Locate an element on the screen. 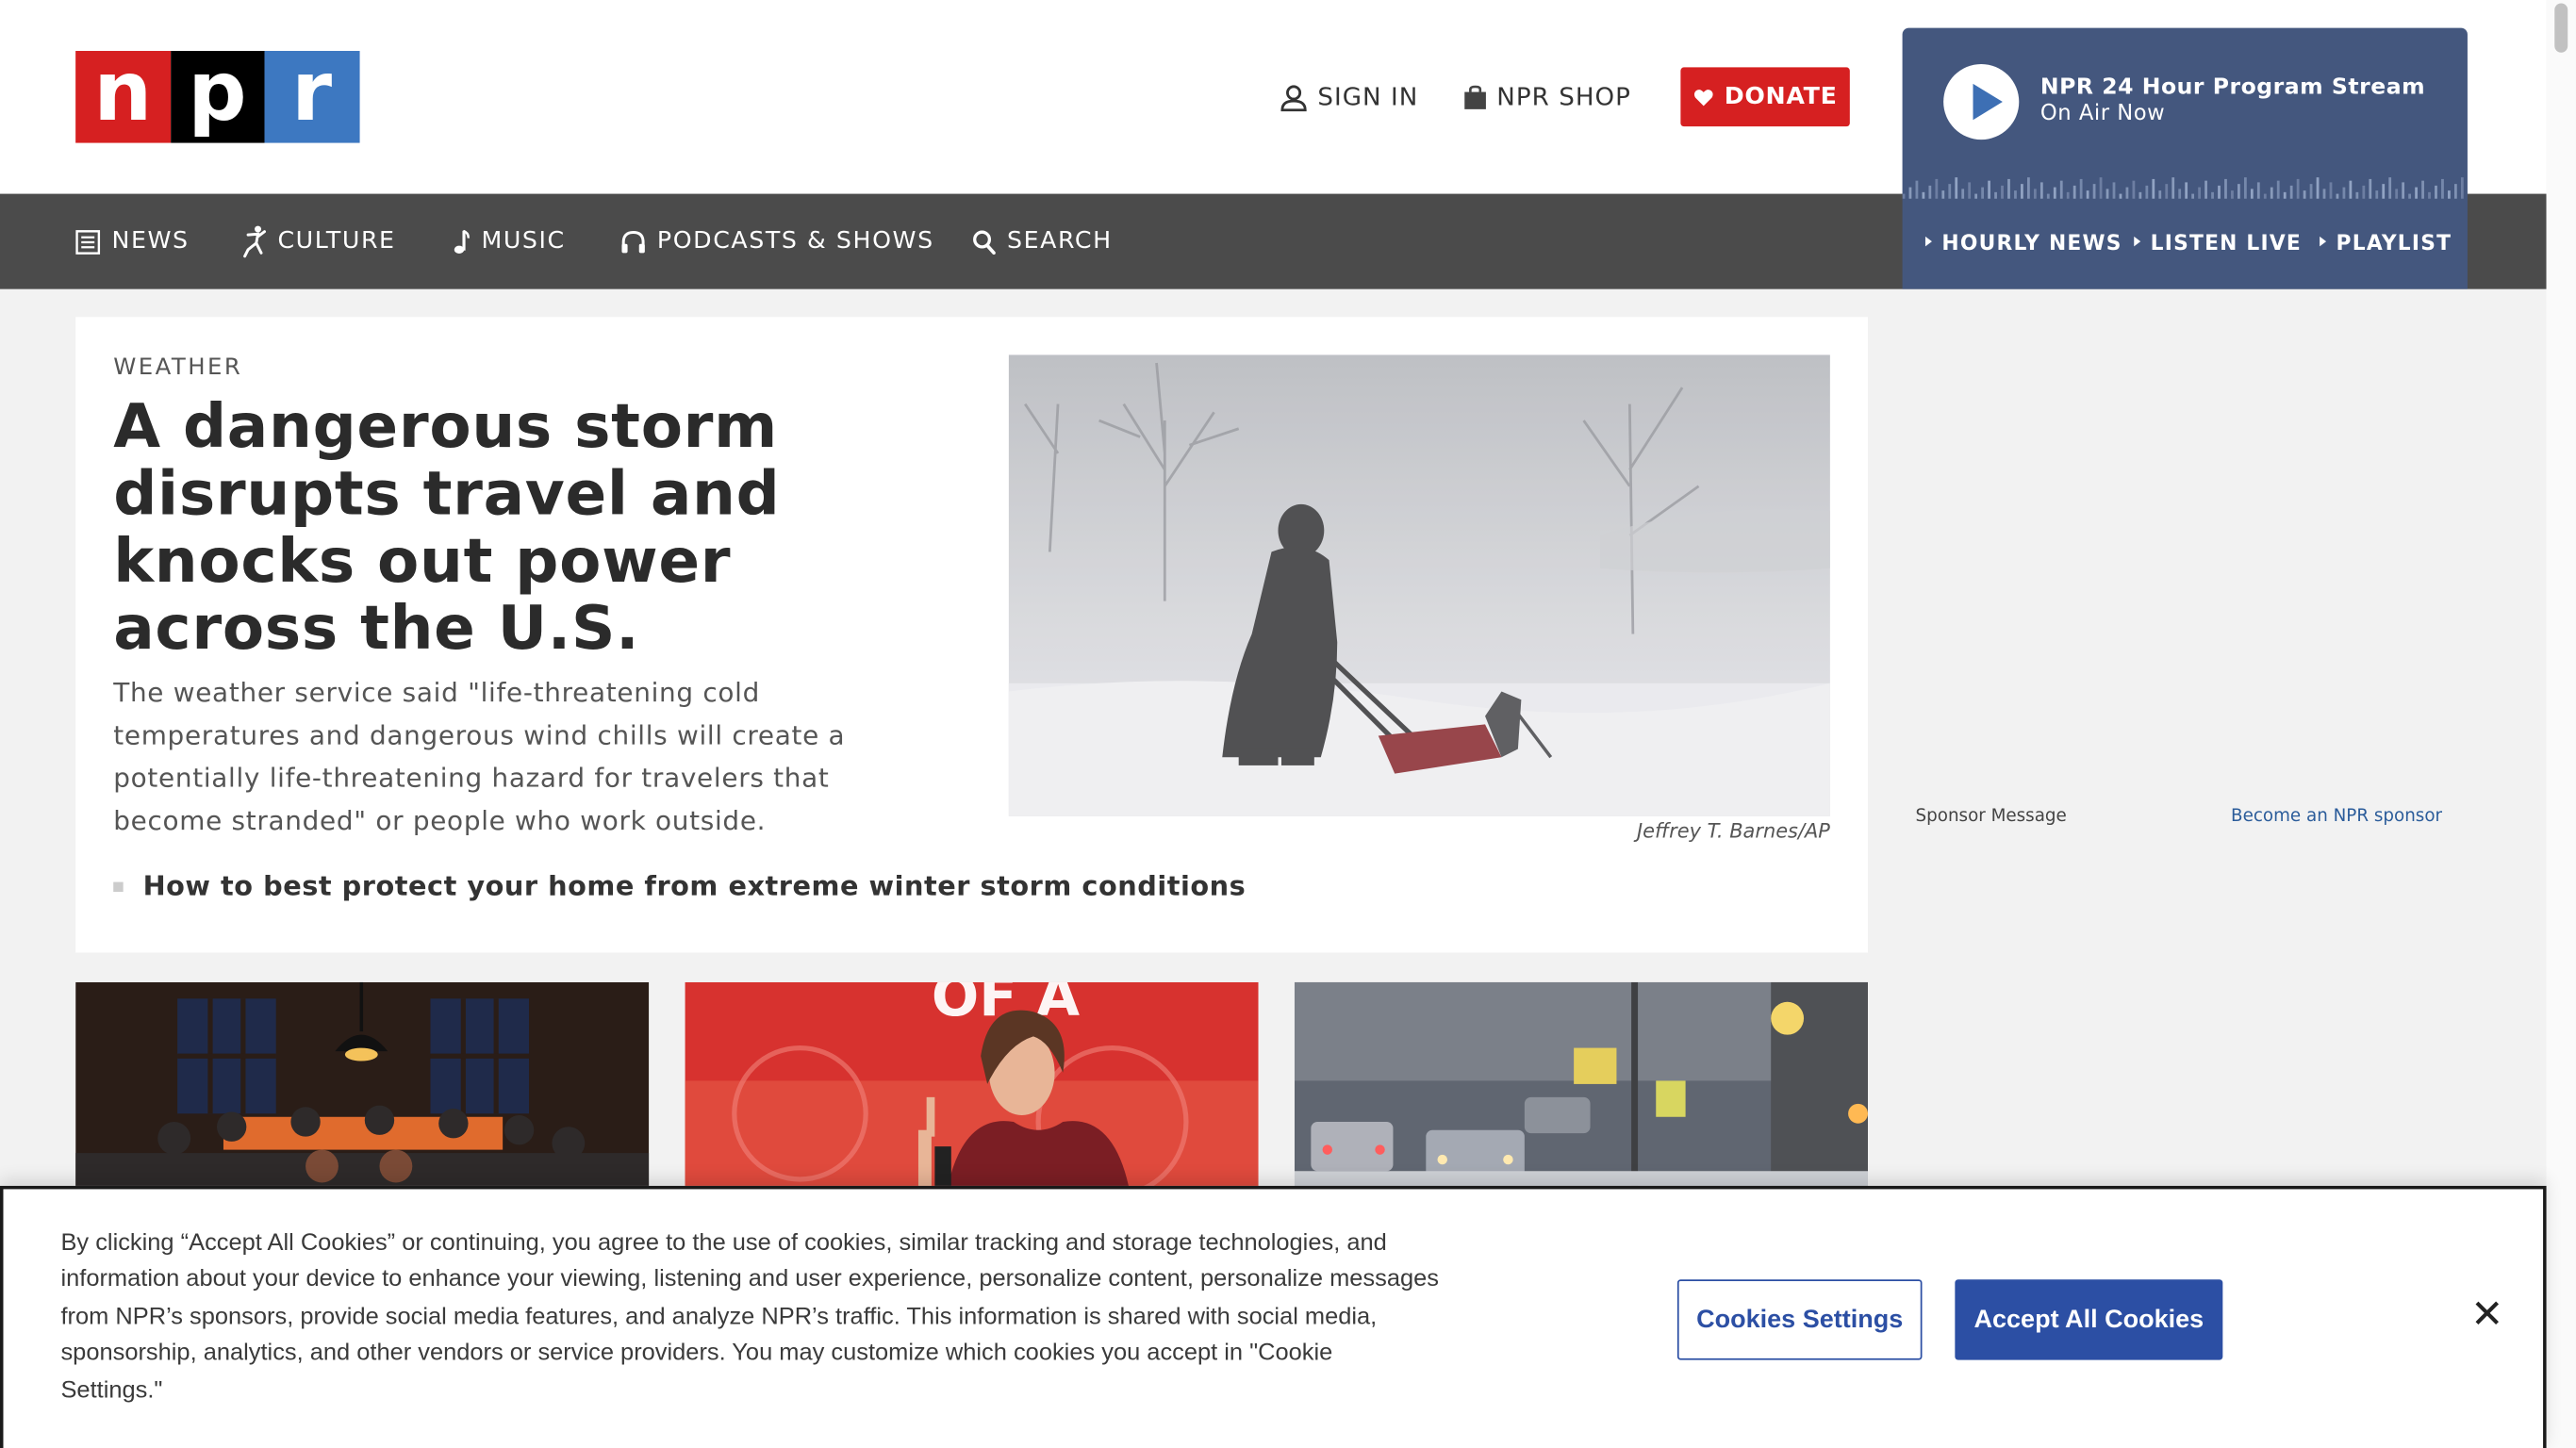 The height and width of the screenshot is (1448, 2576). story-thumbnail-dinner is located at coordinates (362, 1083).